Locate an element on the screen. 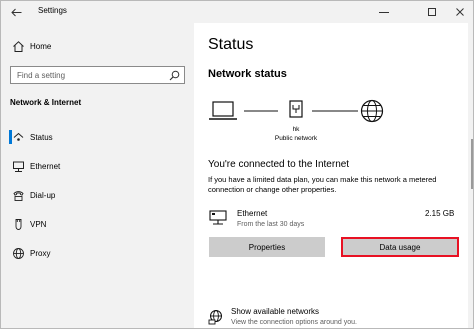 This screenshot has height=329, width=474. sidebar-item-label: Home is located at coordinates (41, 46).